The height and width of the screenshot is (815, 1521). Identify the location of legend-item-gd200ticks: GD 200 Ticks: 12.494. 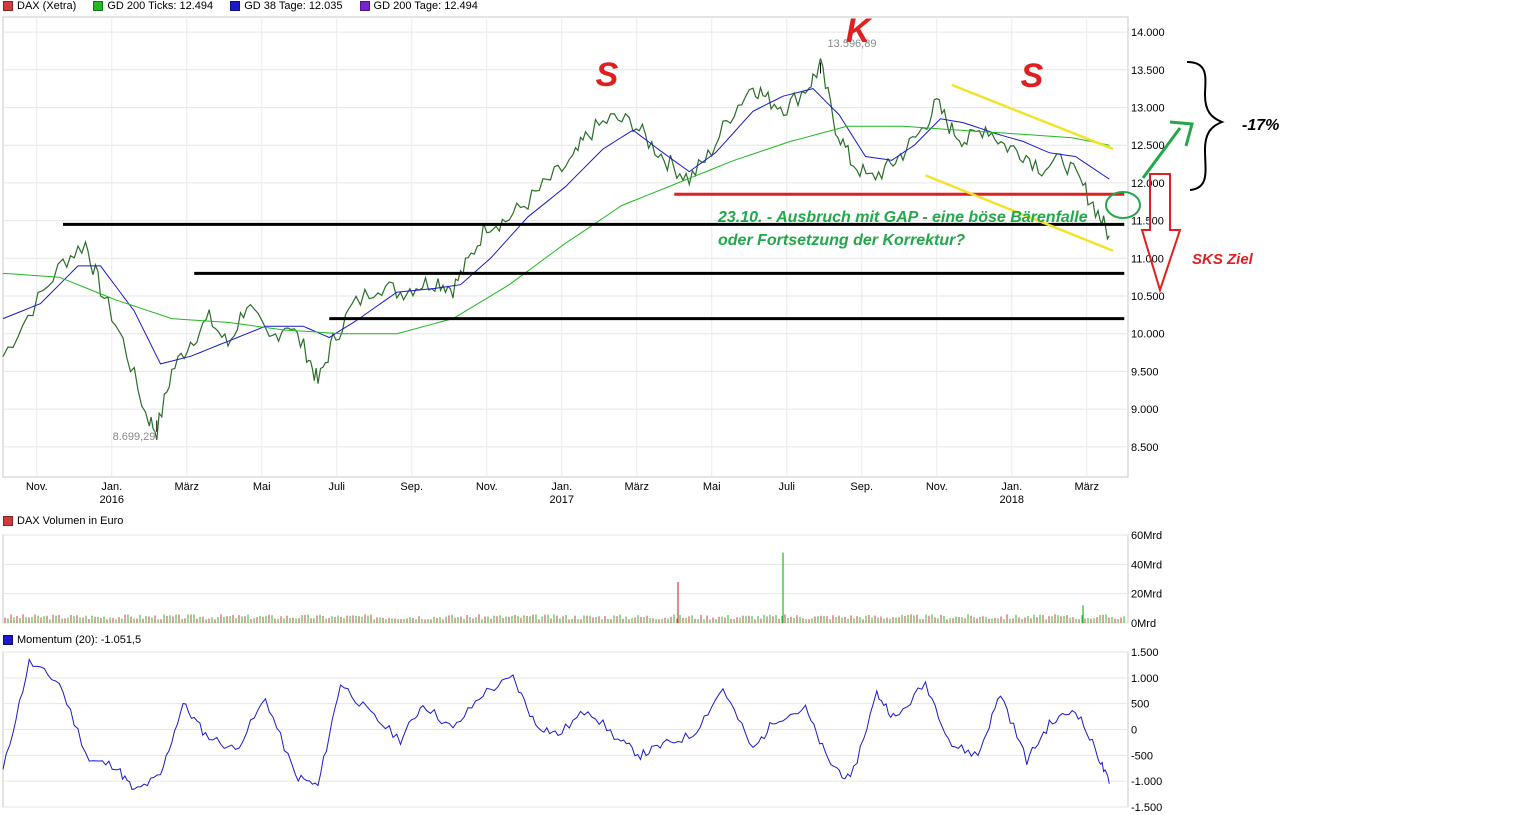
(153, 6).